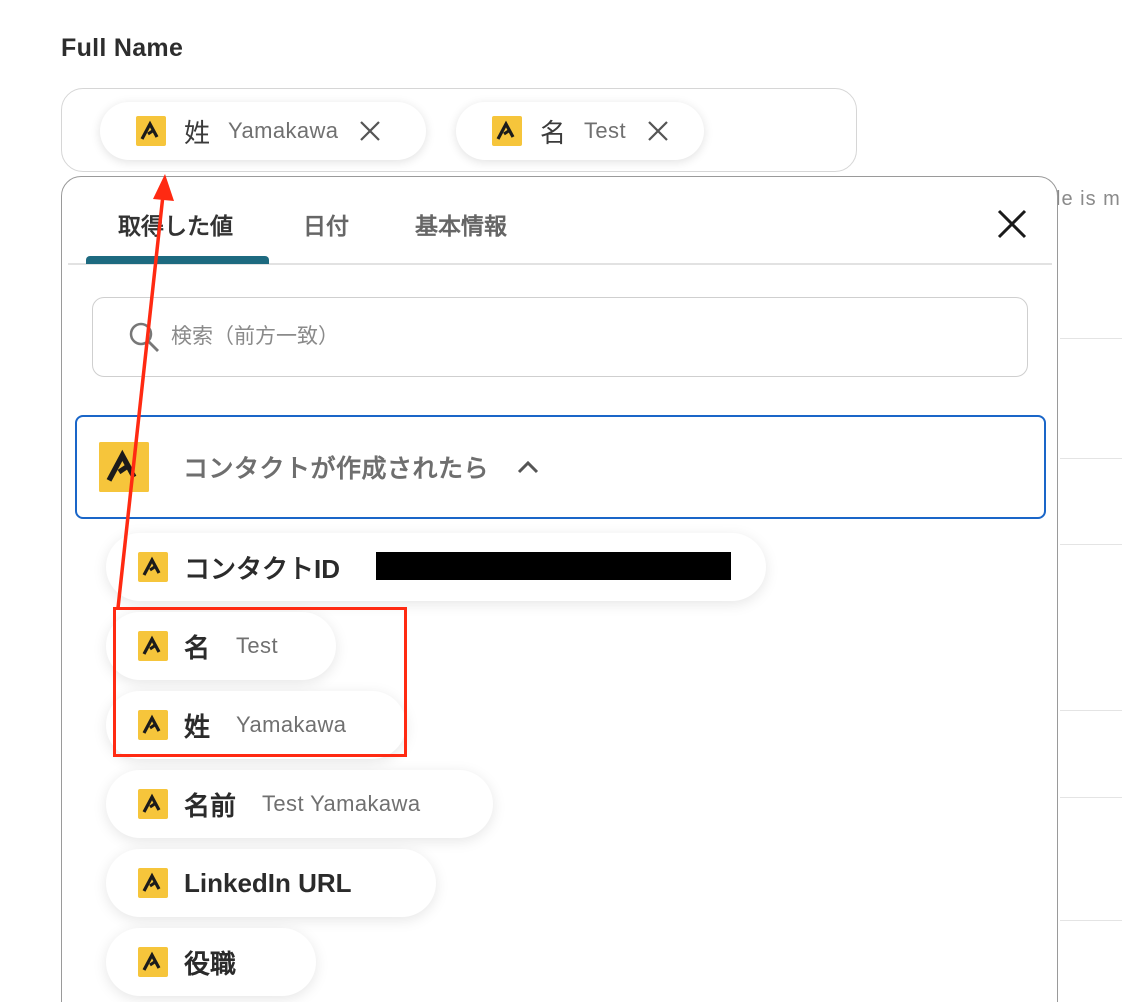 The width and height of the screenshot is (1122, 1002). What do you see at coordinates (268, 882) in the screenshot?
I see `item-label: LinkedIn URL` at bounding box center [268, 882].